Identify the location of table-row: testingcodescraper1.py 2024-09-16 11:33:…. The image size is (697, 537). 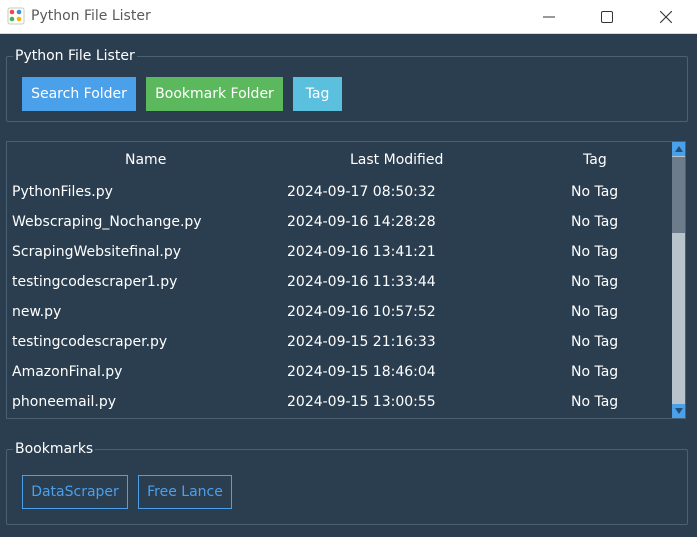
(339, 283).